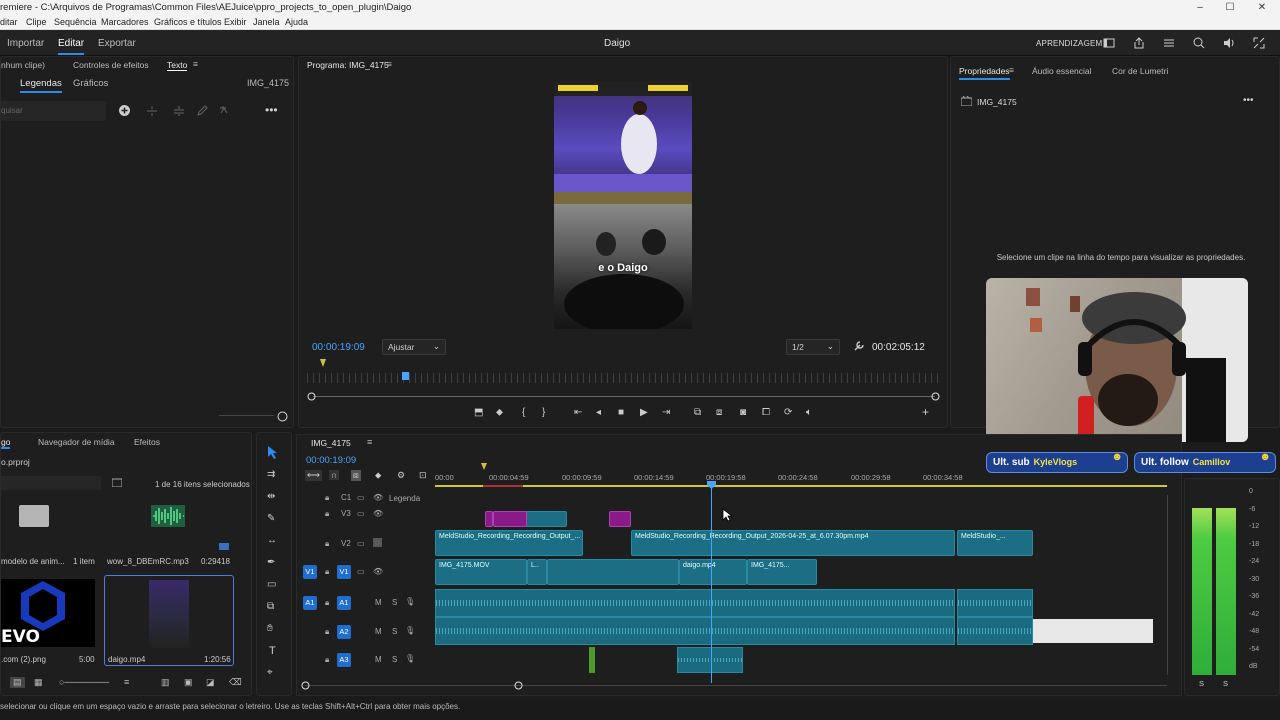  What do you see at coordinates (1200, 8) in the screenshot?
I see `minimize-button: –` at bounding box center [1200, 8].